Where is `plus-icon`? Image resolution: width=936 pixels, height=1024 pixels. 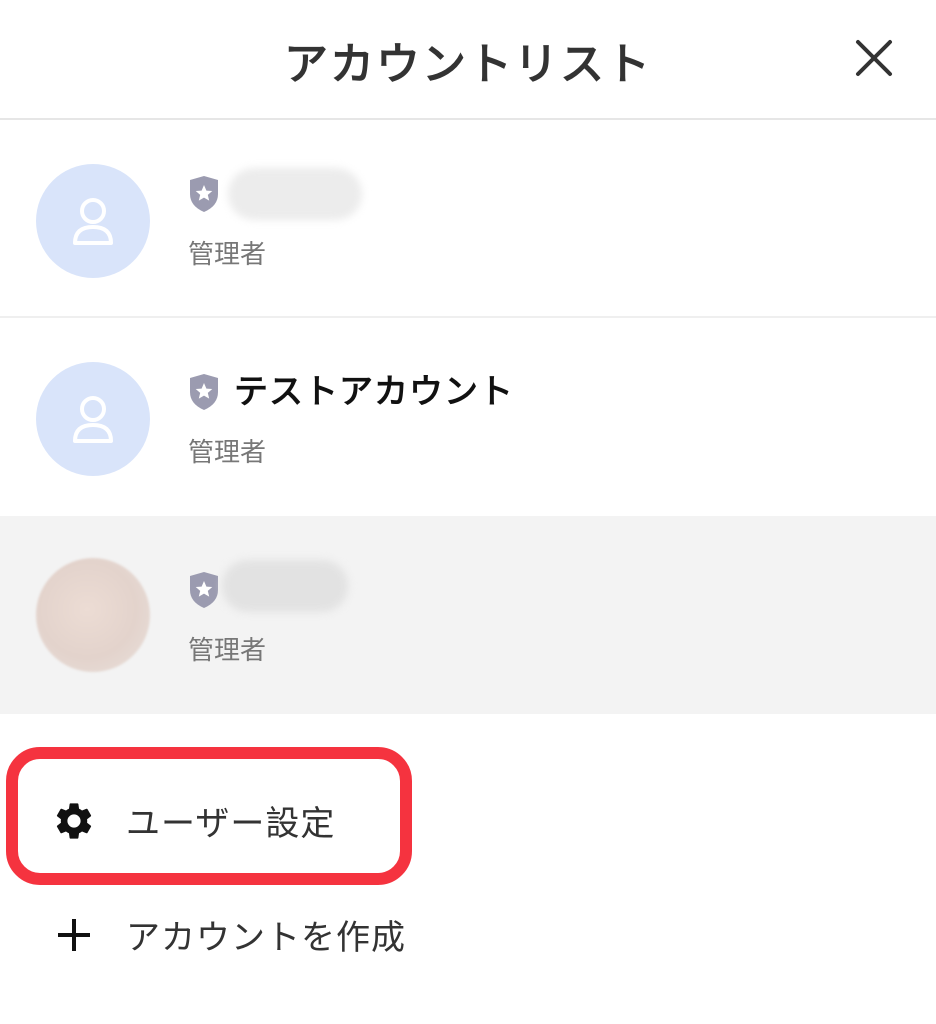
plus-icon is located at coordinates (74, 934).